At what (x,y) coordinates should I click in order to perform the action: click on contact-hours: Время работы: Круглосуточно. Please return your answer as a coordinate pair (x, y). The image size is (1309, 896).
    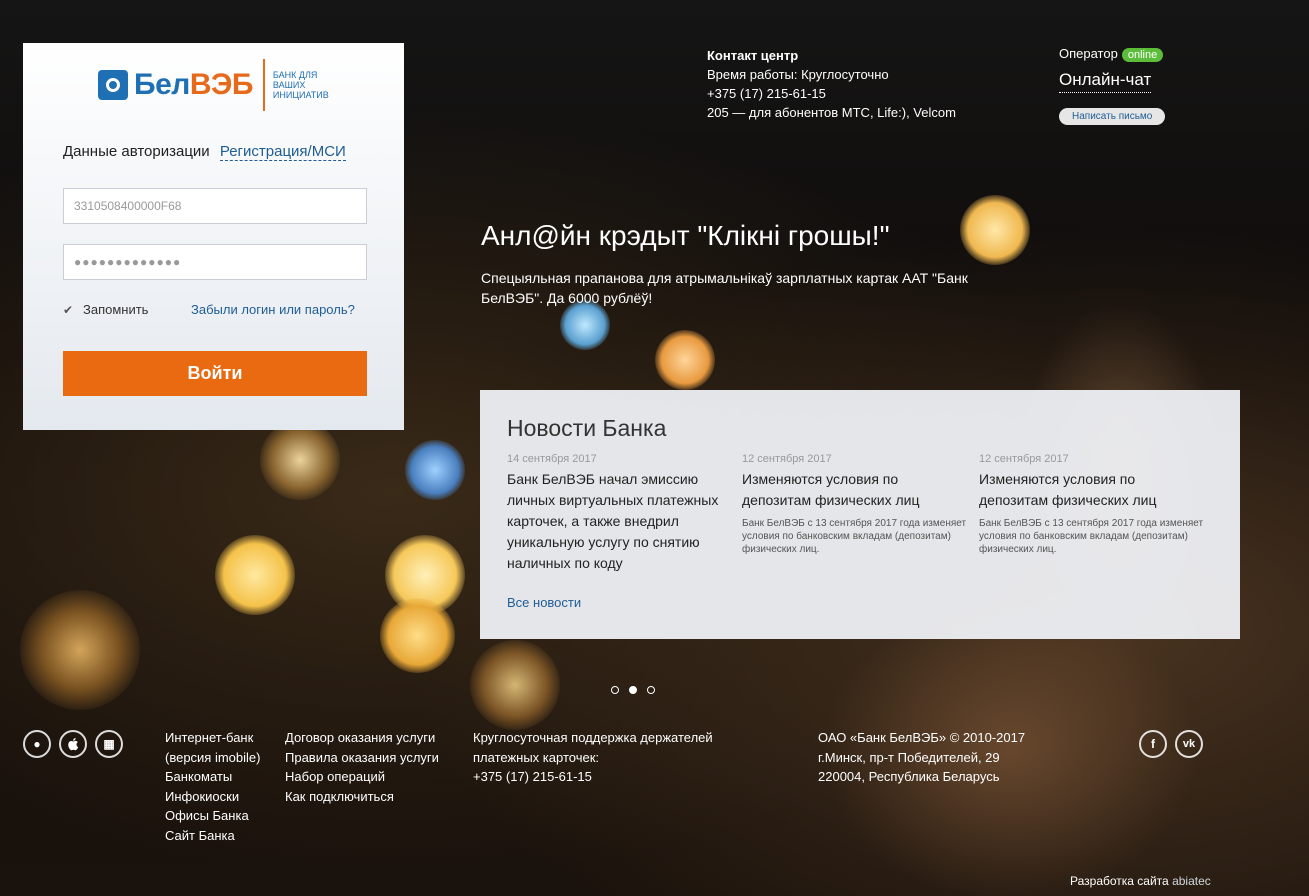
    Looking at the image, I should click on (798, 74).